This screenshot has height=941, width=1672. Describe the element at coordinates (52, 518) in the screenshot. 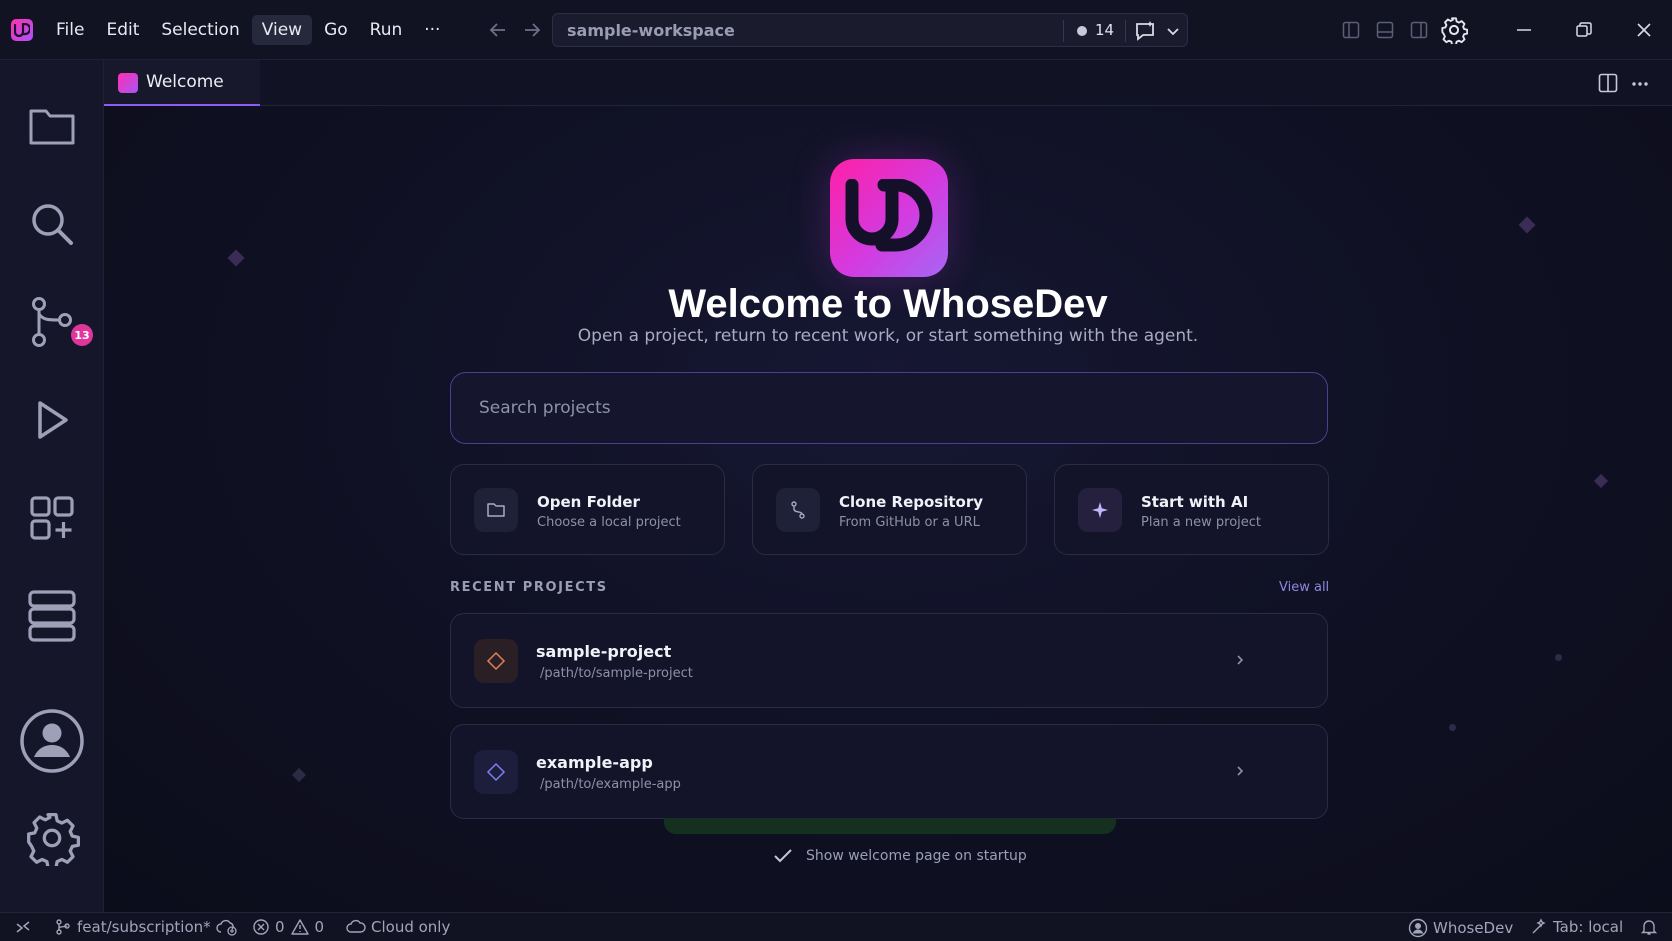

I see `extensions-icon` at that location.